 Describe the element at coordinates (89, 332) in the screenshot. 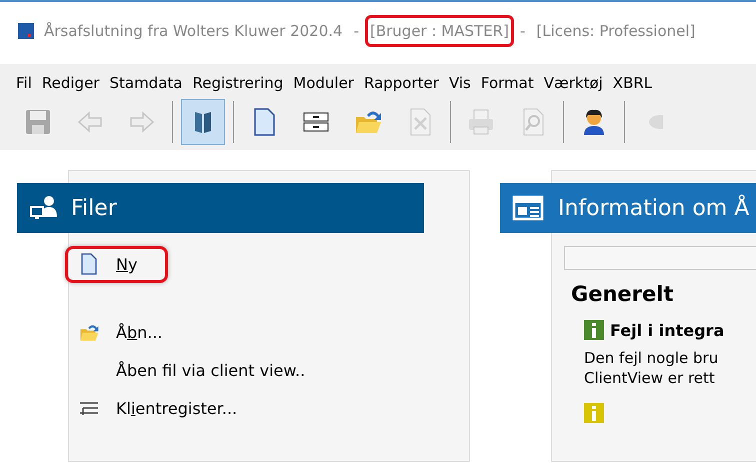

I see `folder-icon` at that location.